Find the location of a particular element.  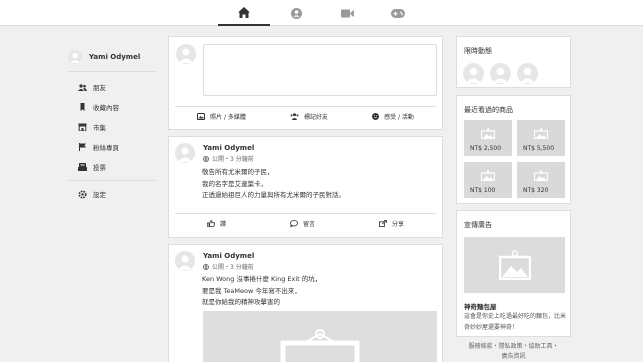

sidebar-item-label: 市集 is located at coordinates (99, 128).